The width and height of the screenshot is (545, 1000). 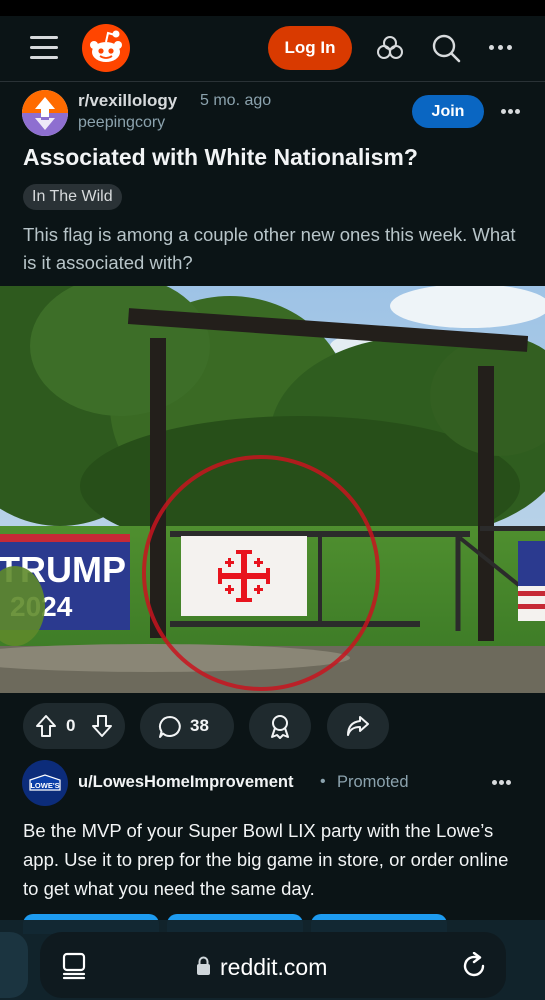 I want to click on lowes-avatar: LOWE'S, so click(x=45, y=783).